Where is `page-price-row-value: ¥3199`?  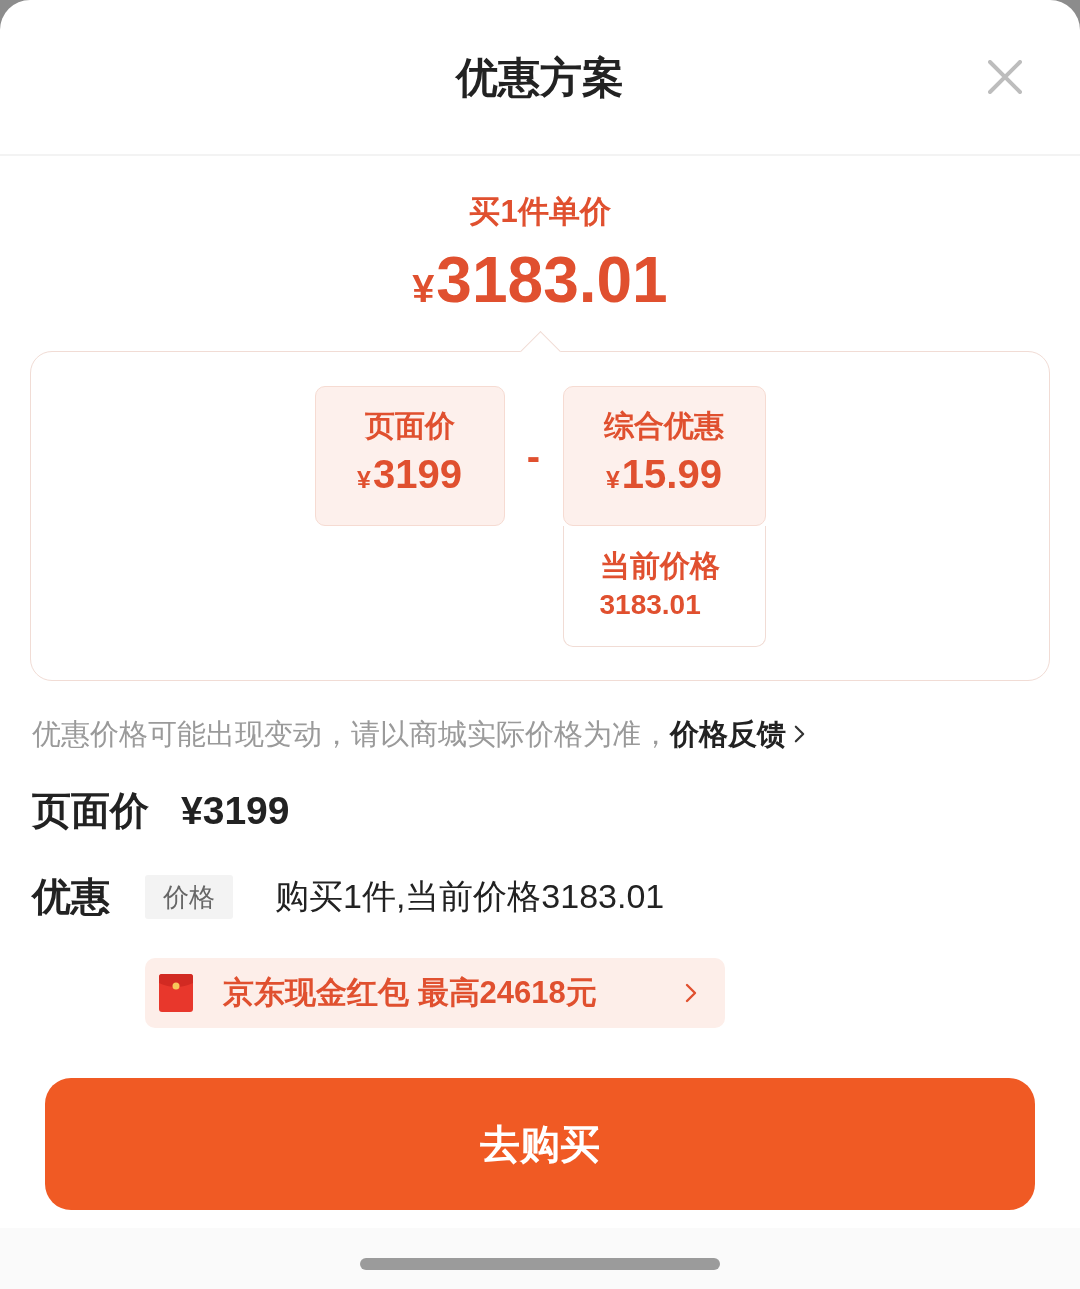 page-price-row-value: ¥3199 is located at coordinates (235, 811).